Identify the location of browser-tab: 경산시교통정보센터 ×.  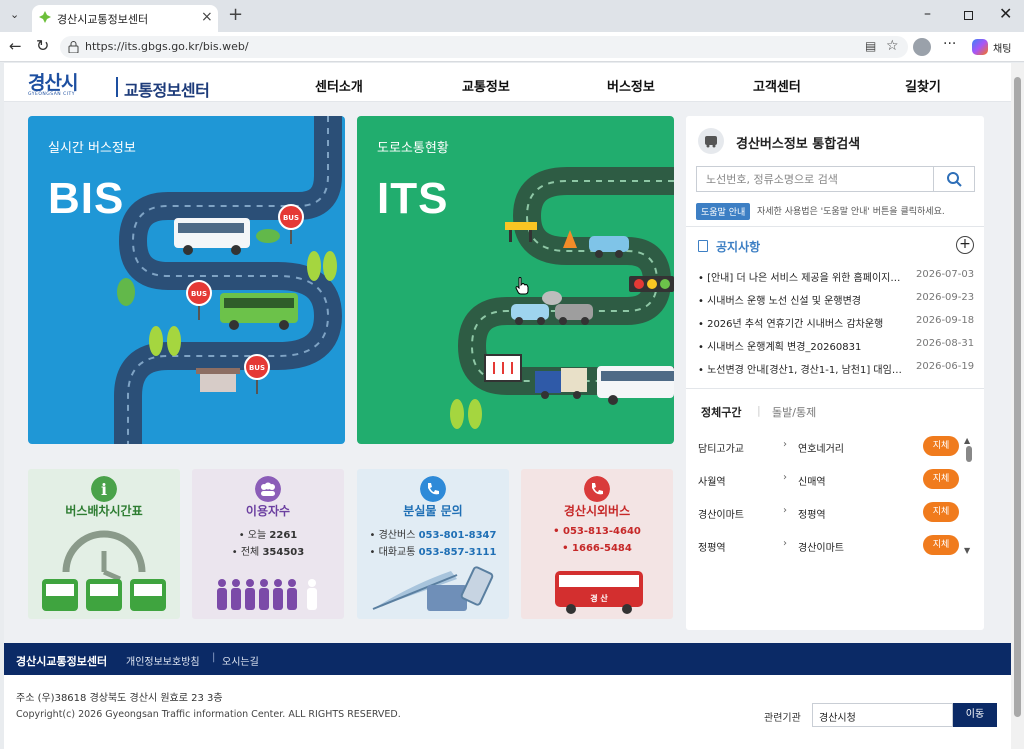
(125, 18).